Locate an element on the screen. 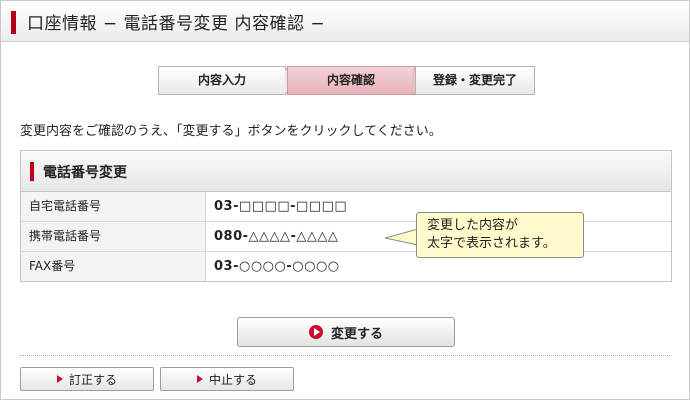 Image resolution: width=690 pixels, height=400 pixels. play-circle-icon is located at coordinates (315, 332).